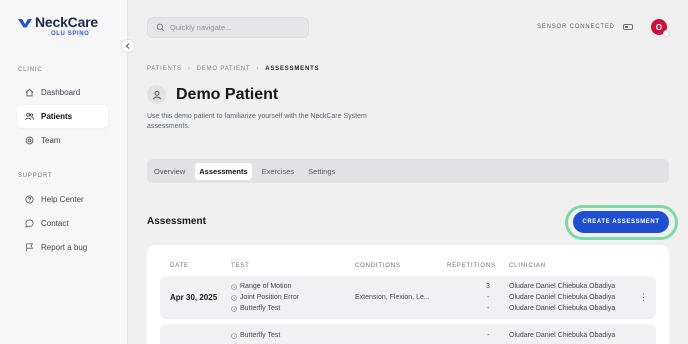 Image resolution: width=688 pixels, height=344 pixels. Describe the element at coordinates (292, 69) in the screenshot. I see `breadcrumb-current: ASSESSMENTS` at that location.